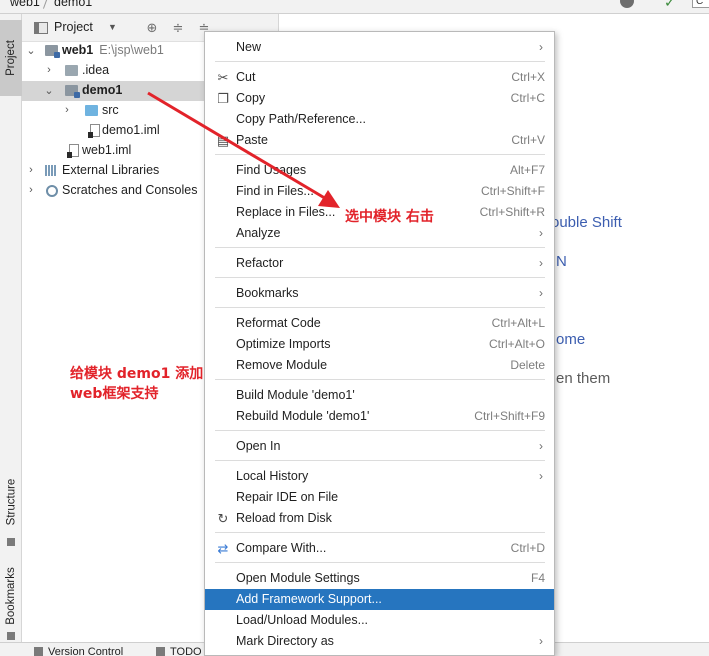  I want to click on paste-icon: ▤, so click(223, 140).